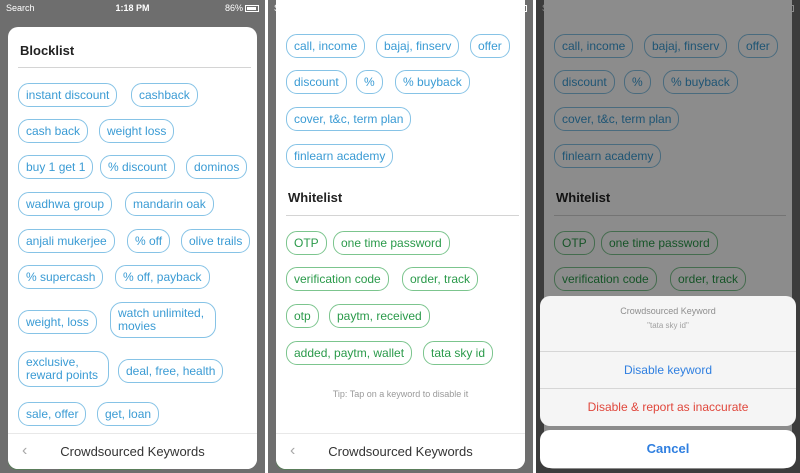 Image resolution: width=800 pixels, height=473 pixels. What do you see at coordinates (63, 369) in the screenshot?
I see `keyword-chip: exclusive, reward points` at bounding box center [63, 369].